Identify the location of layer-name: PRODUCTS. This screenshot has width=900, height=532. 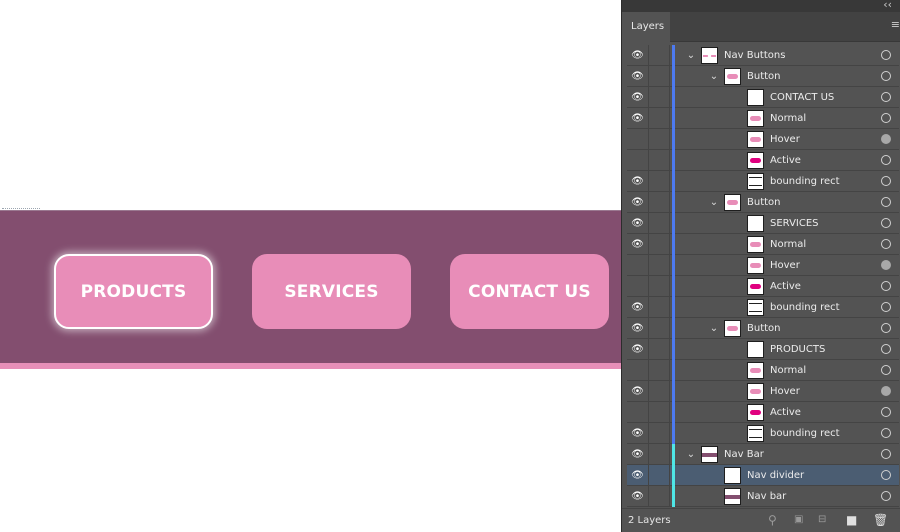
(797, 349).